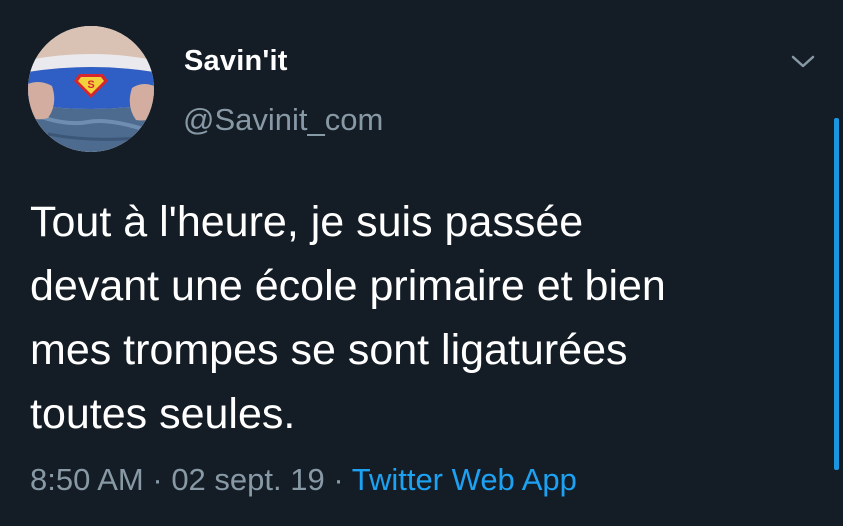  What do you see at coordinates (247, 479) in the screenshot?
I see `tweet-date: 02 sept. 19` at bounding box center [247, 479].